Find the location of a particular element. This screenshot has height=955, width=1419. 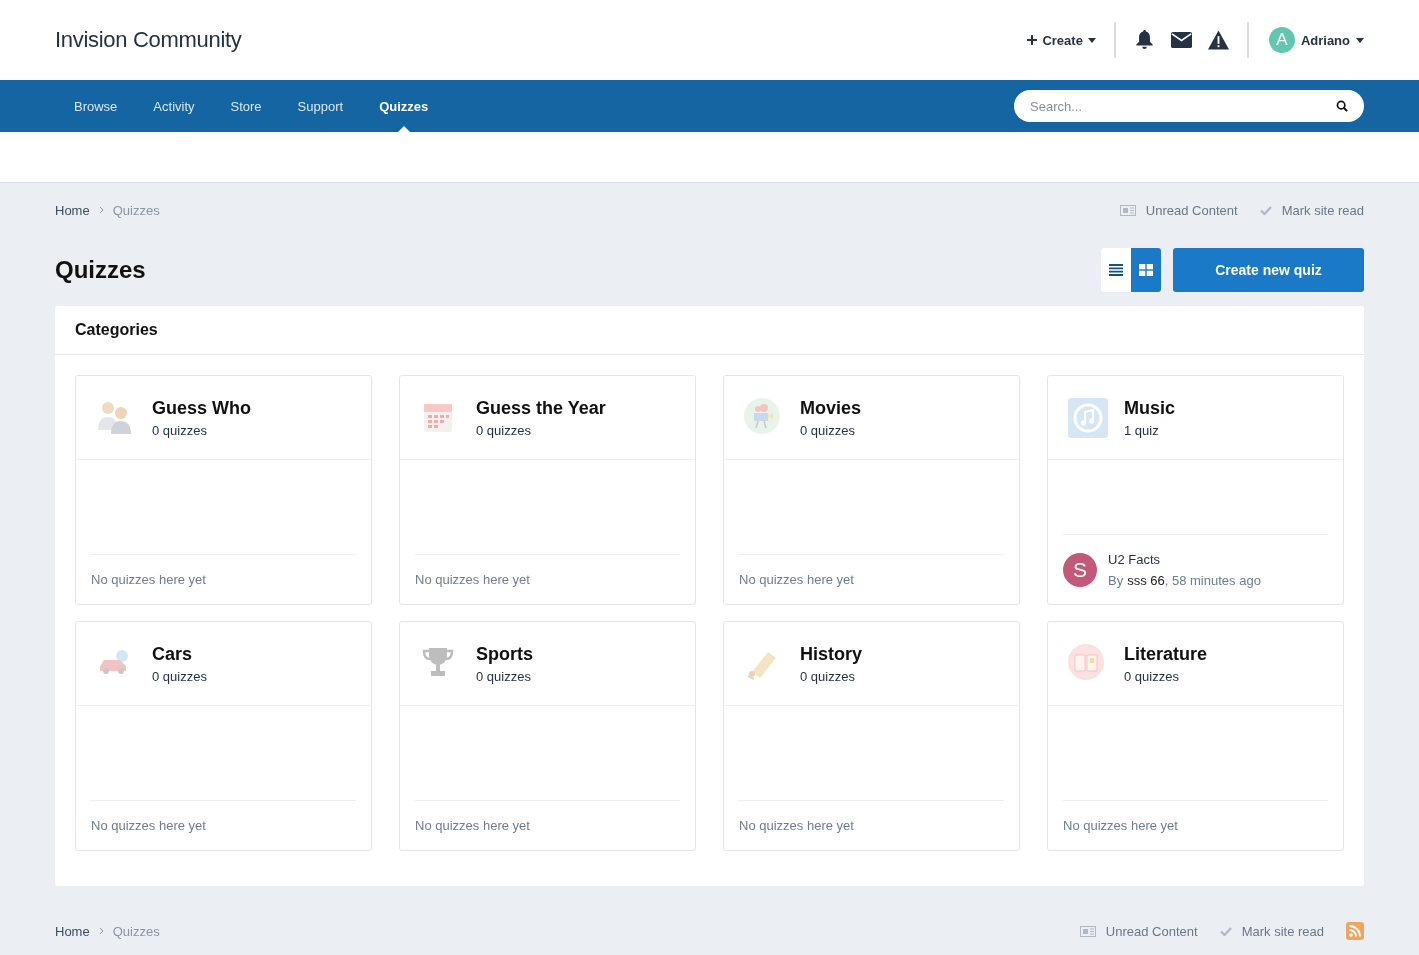

grid-view-button is located at coordinates (1146, 270).